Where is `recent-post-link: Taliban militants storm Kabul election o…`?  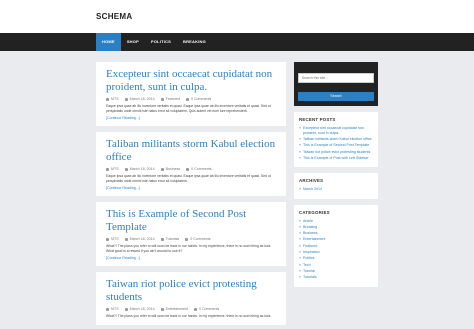
recent-post-link: Taliban militants storm Kabul election o… is located at coordinates (337, 139).